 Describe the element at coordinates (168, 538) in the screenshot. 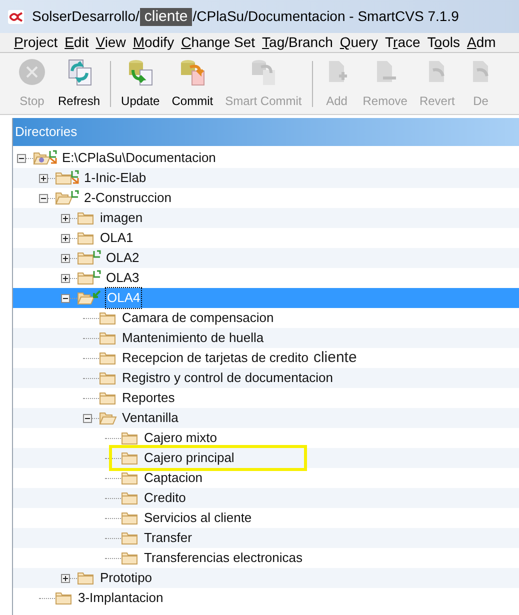

I see `tree-item-label: Transfer` at that location.